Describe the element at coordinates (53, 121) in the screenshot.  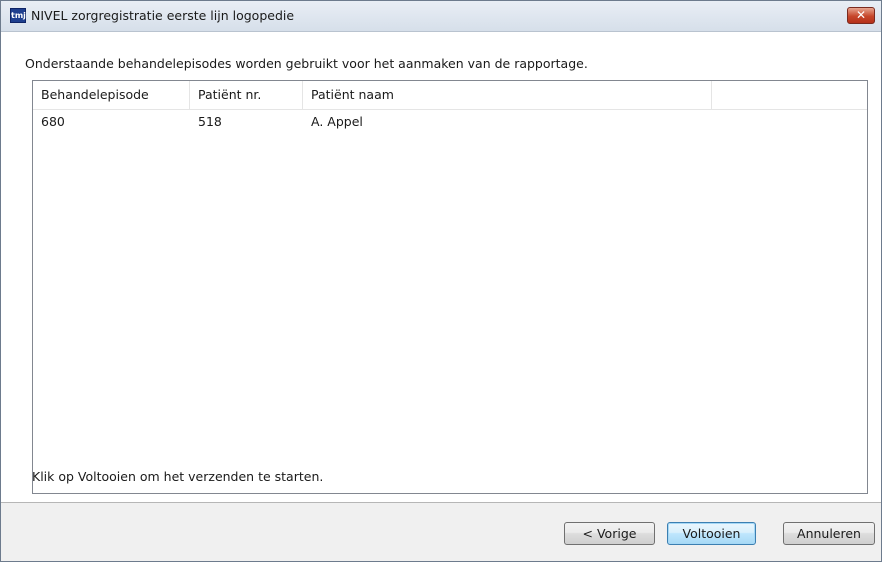
I see `cell-behandelepisode: 680` at that location.